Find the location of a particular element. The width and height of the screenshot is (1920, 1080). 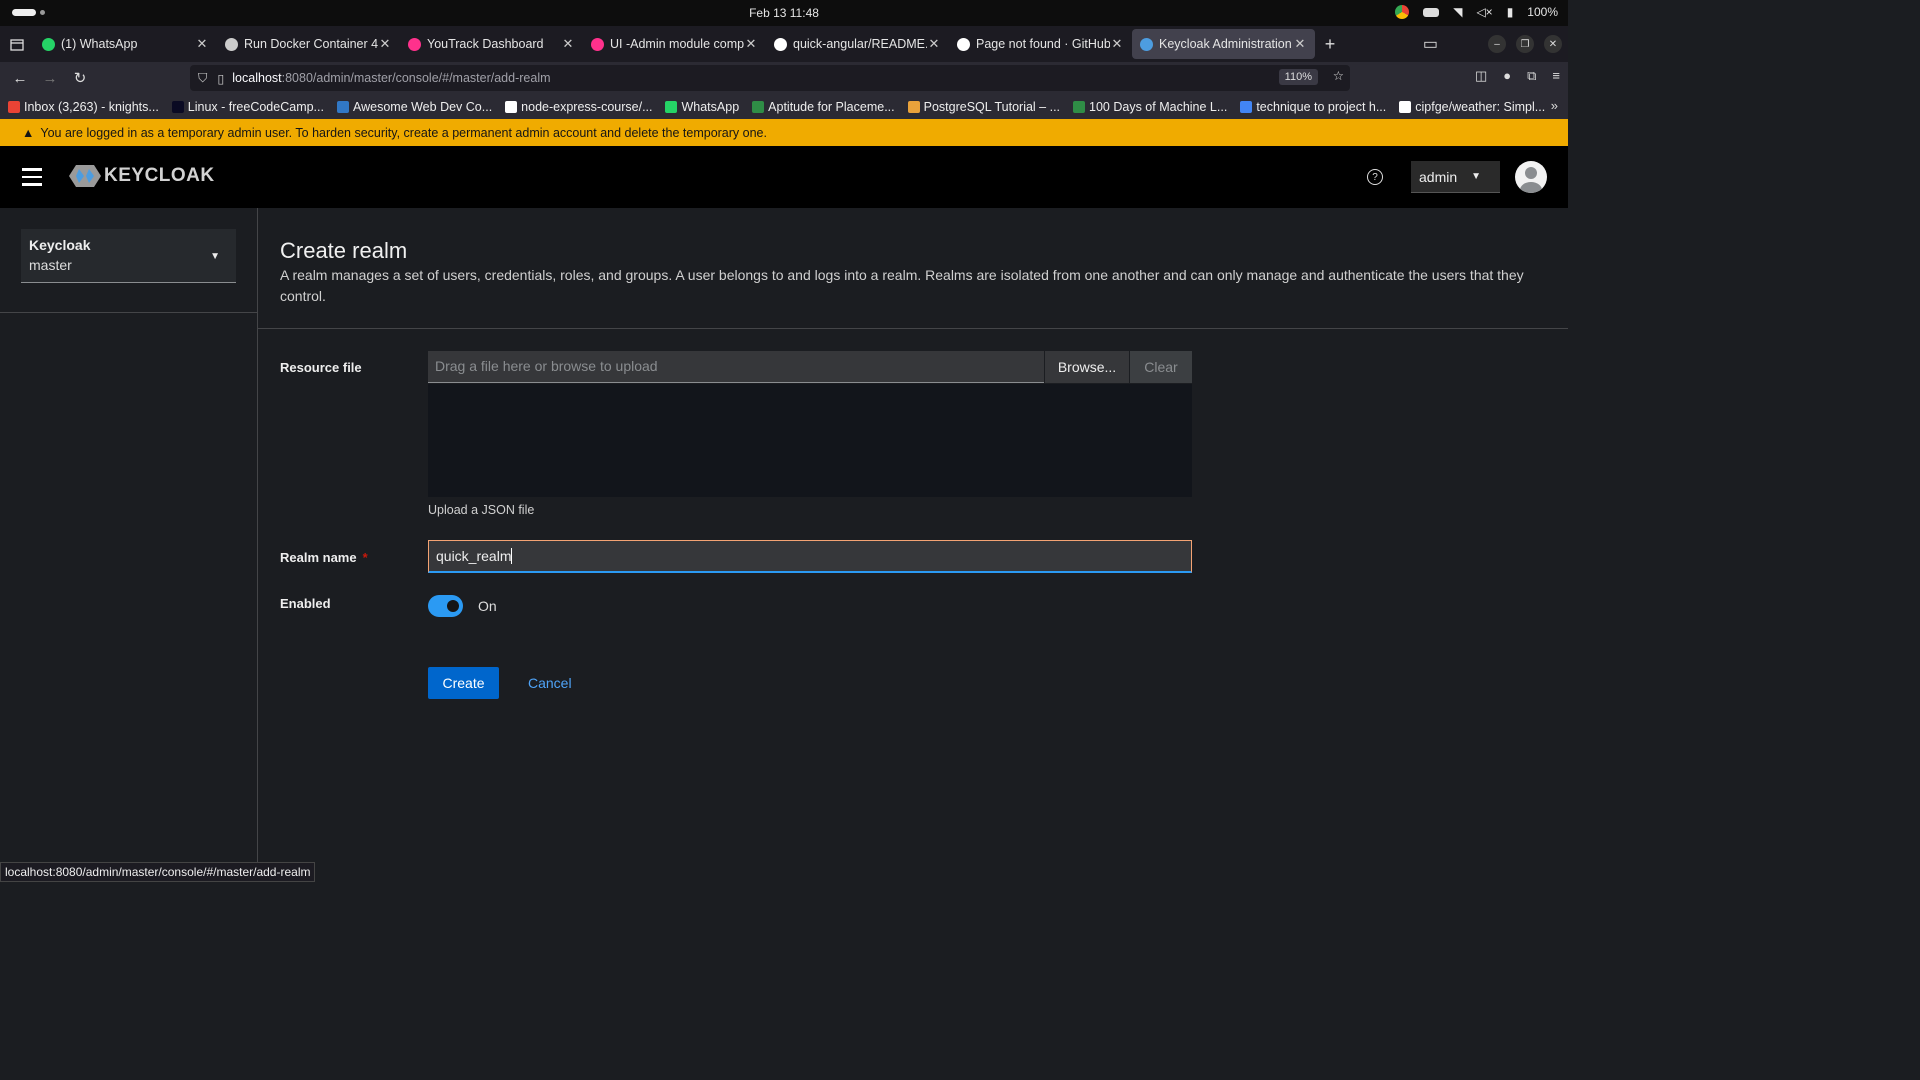

create-button: Create is located at coordinates (463, 683).